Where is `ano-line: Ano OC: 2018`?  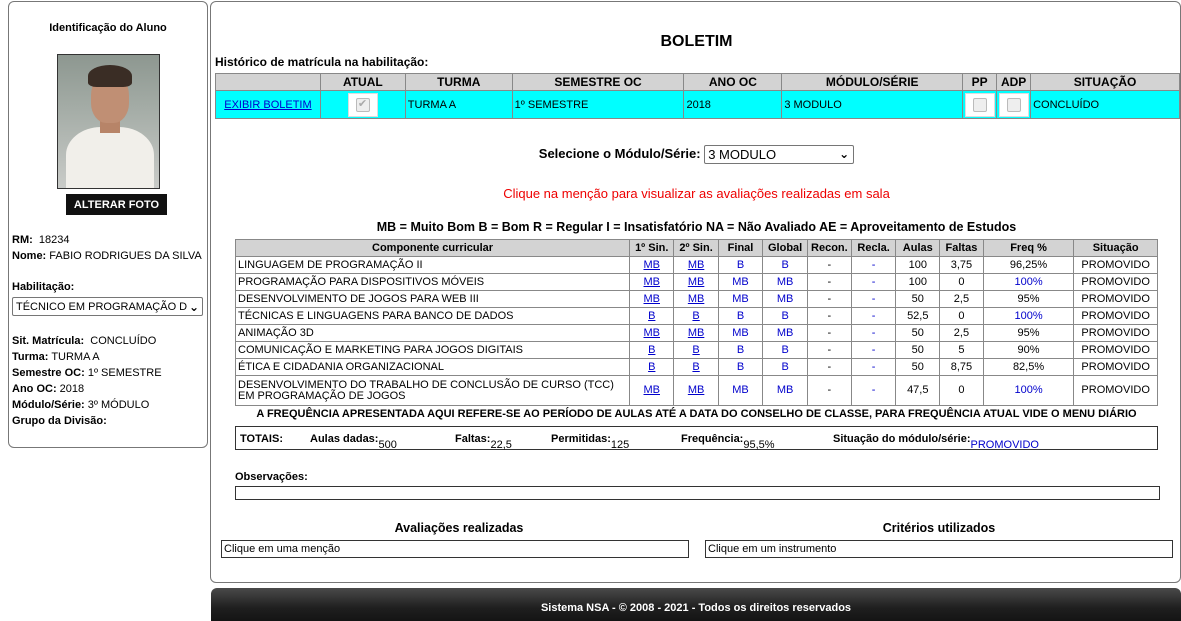 ano-line: Ano OC: 2018 is located at coordinates (48, 389).